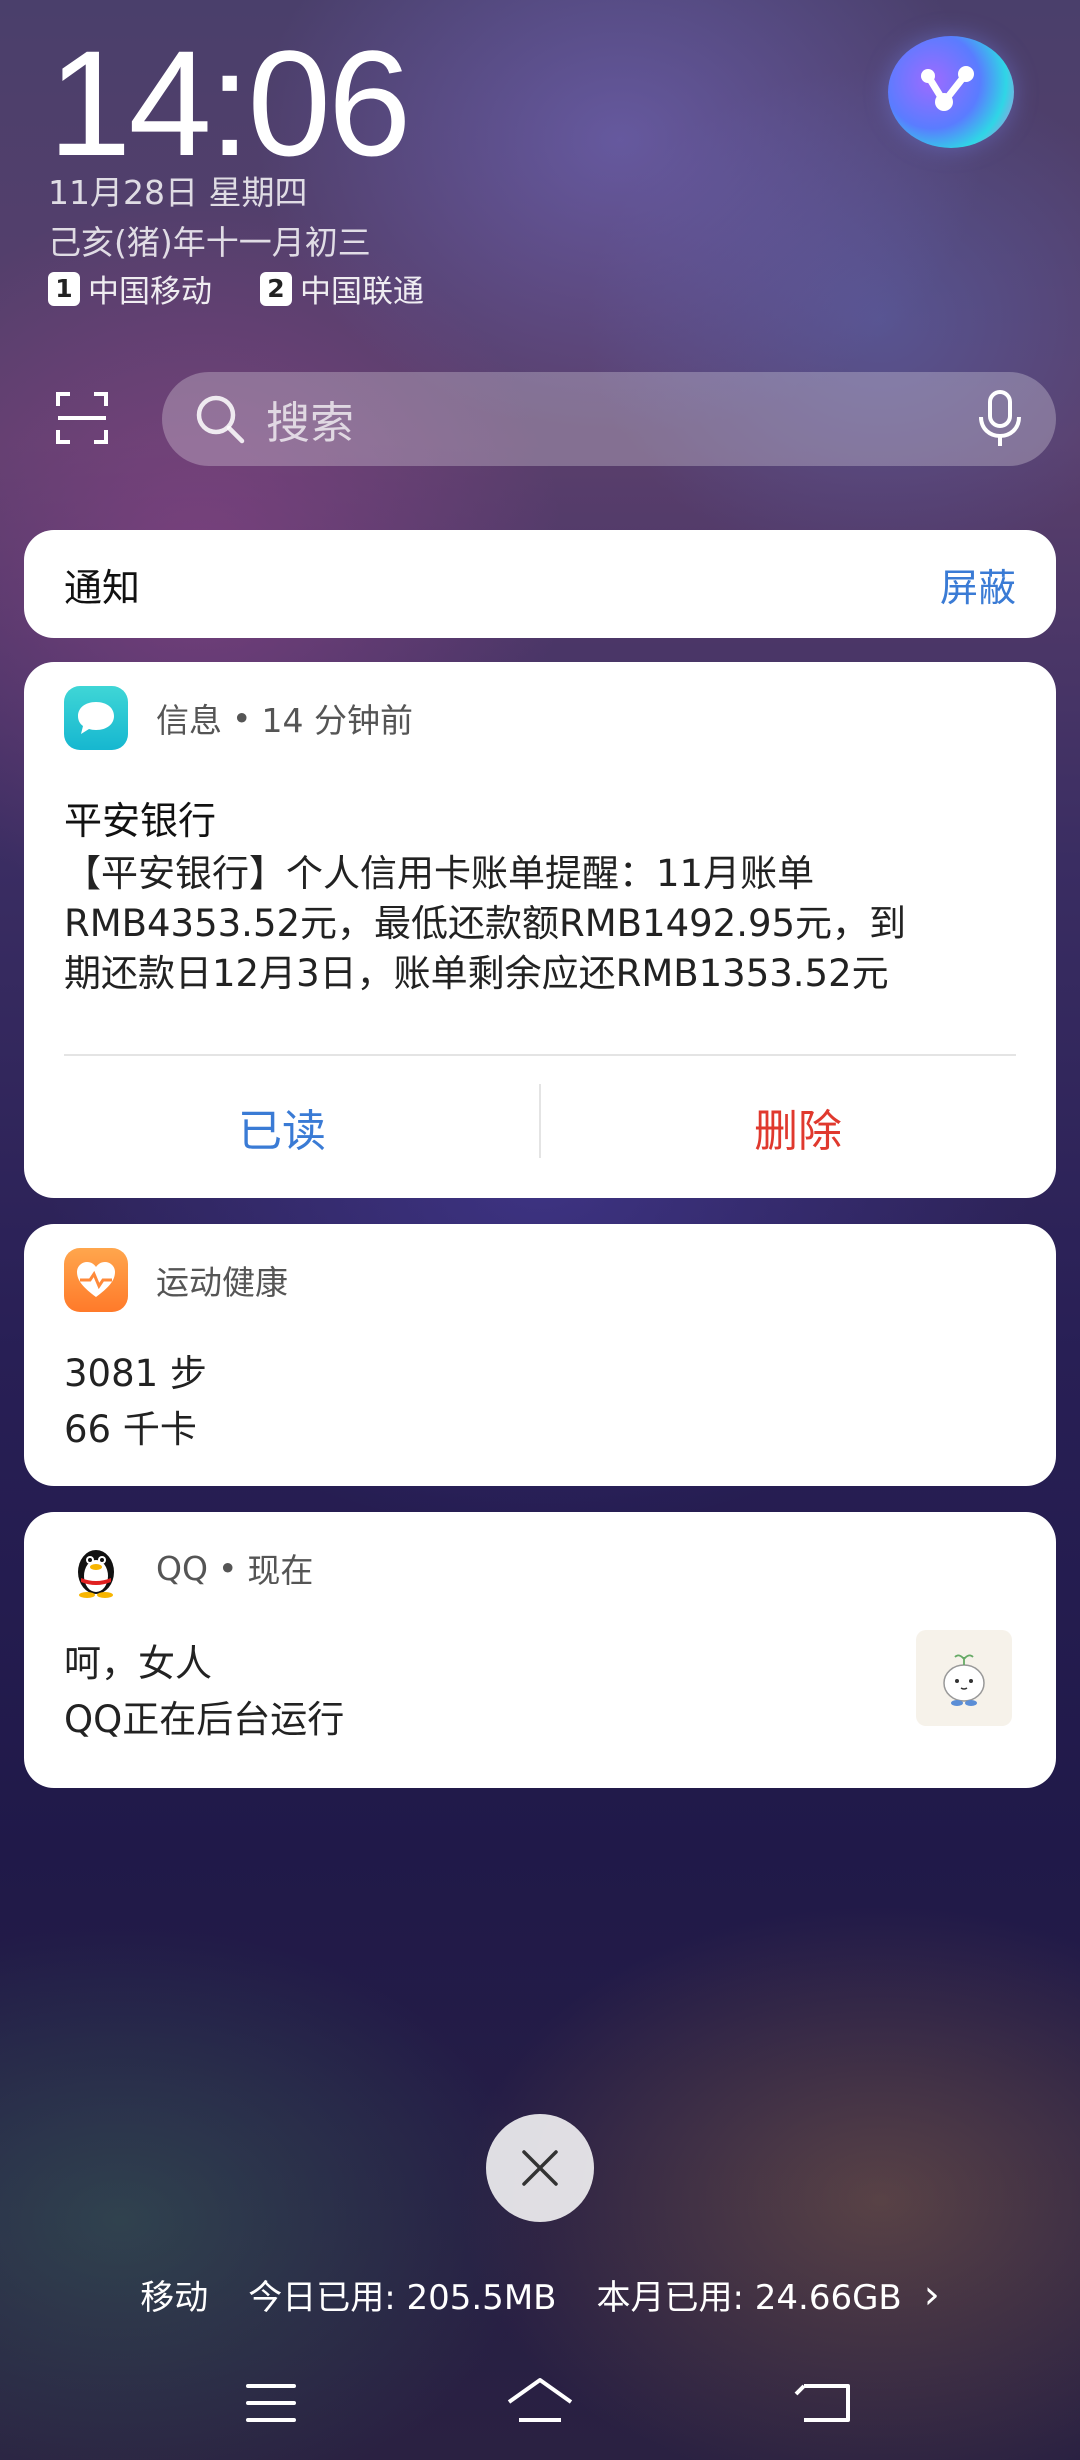  Describe the element at coordinates (362, 292) in the screenshot. I see `sim-2-carrier: 中国联通` at that location.